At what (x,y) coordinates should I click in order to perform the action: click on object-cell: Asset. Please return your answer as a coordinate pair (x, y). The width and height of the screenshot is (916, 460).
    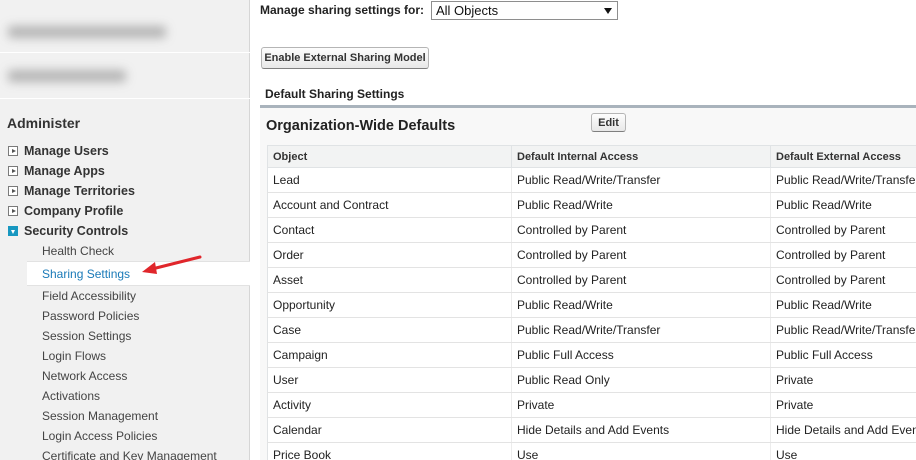
    Looking at the image, I should click on (389, 280).